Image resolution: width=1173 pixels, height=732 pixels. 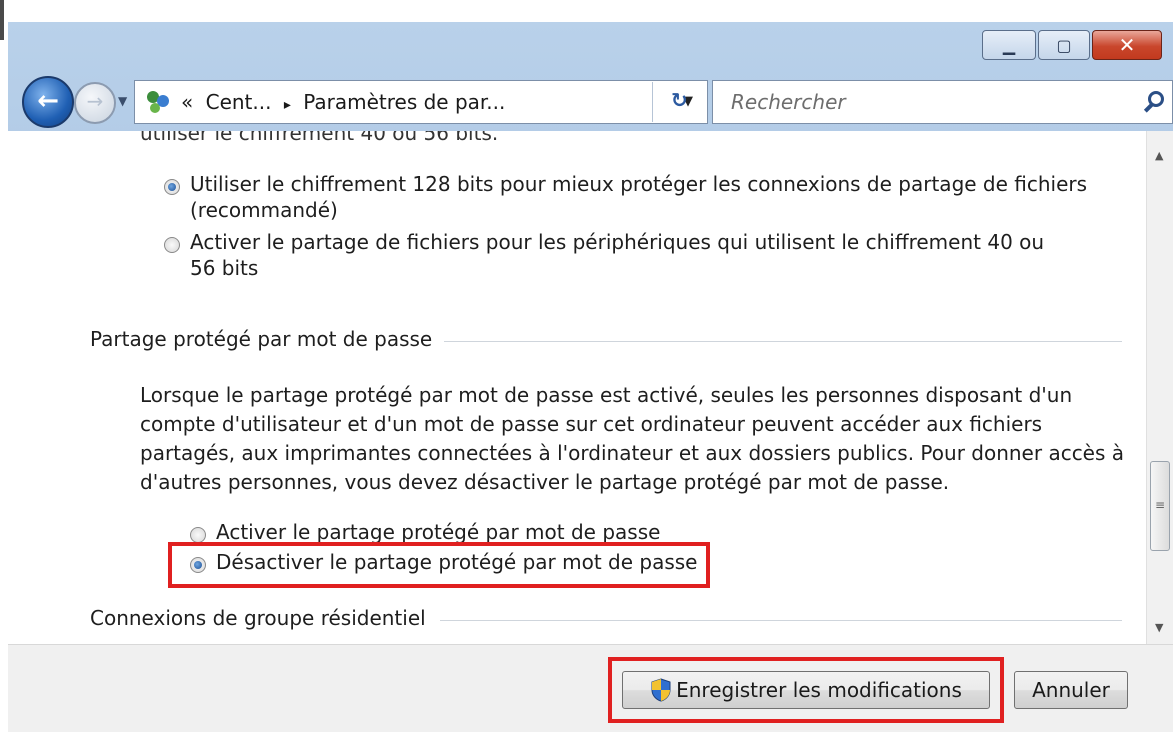 I want to click on forward-button: →, so click(x=95, y=103).